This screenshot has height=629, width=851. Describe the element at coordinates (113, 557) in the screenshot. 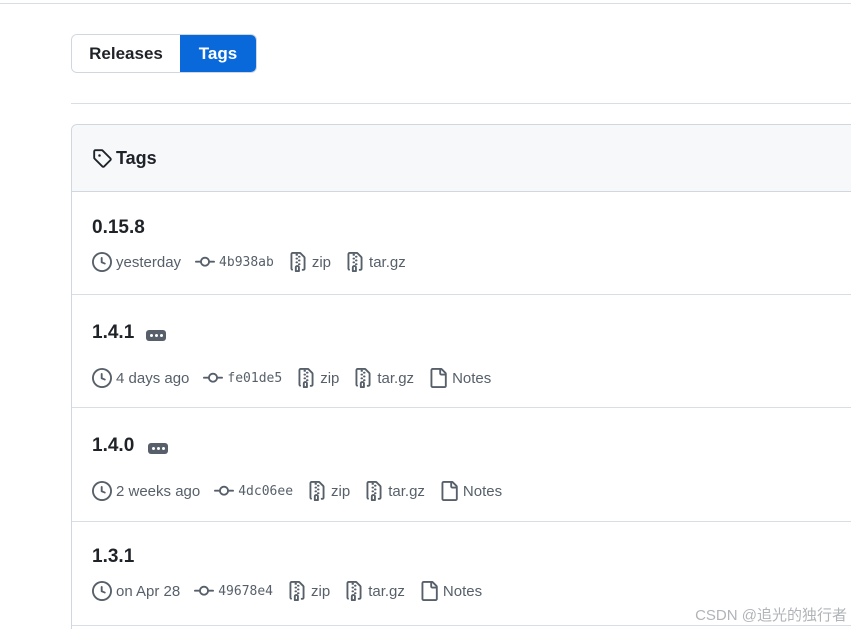

I see `tag-name-link: 1.3.1` at that location.